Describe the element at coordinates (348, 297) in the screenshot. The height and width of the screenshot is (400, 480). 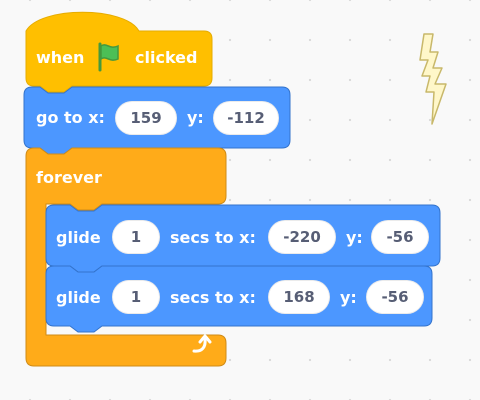
I see `glide-2-y-label: y:` at that location.